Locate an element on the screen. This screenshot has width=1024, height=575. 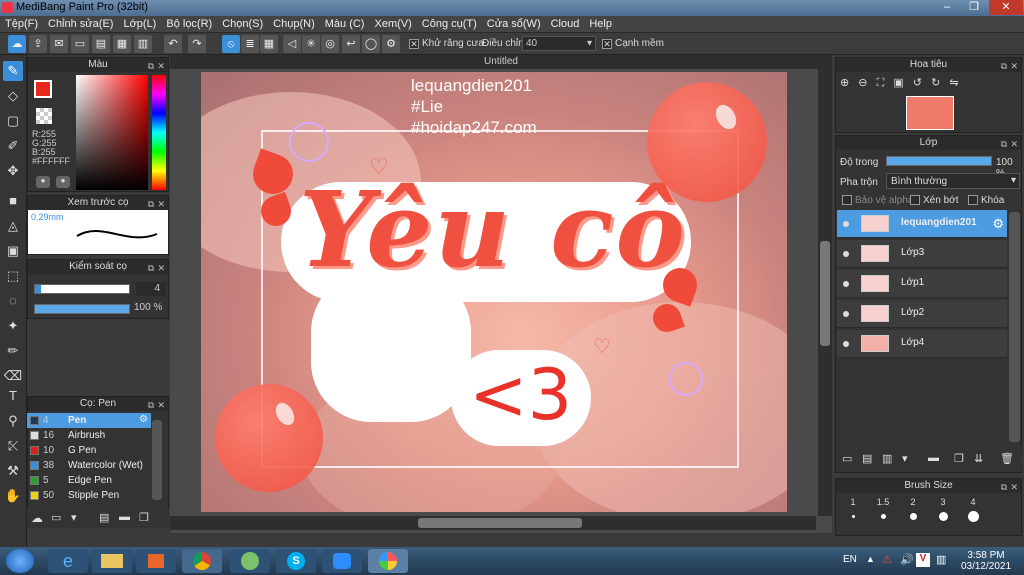
gear-icon: ⚙ is located at coordinates (143, 419).